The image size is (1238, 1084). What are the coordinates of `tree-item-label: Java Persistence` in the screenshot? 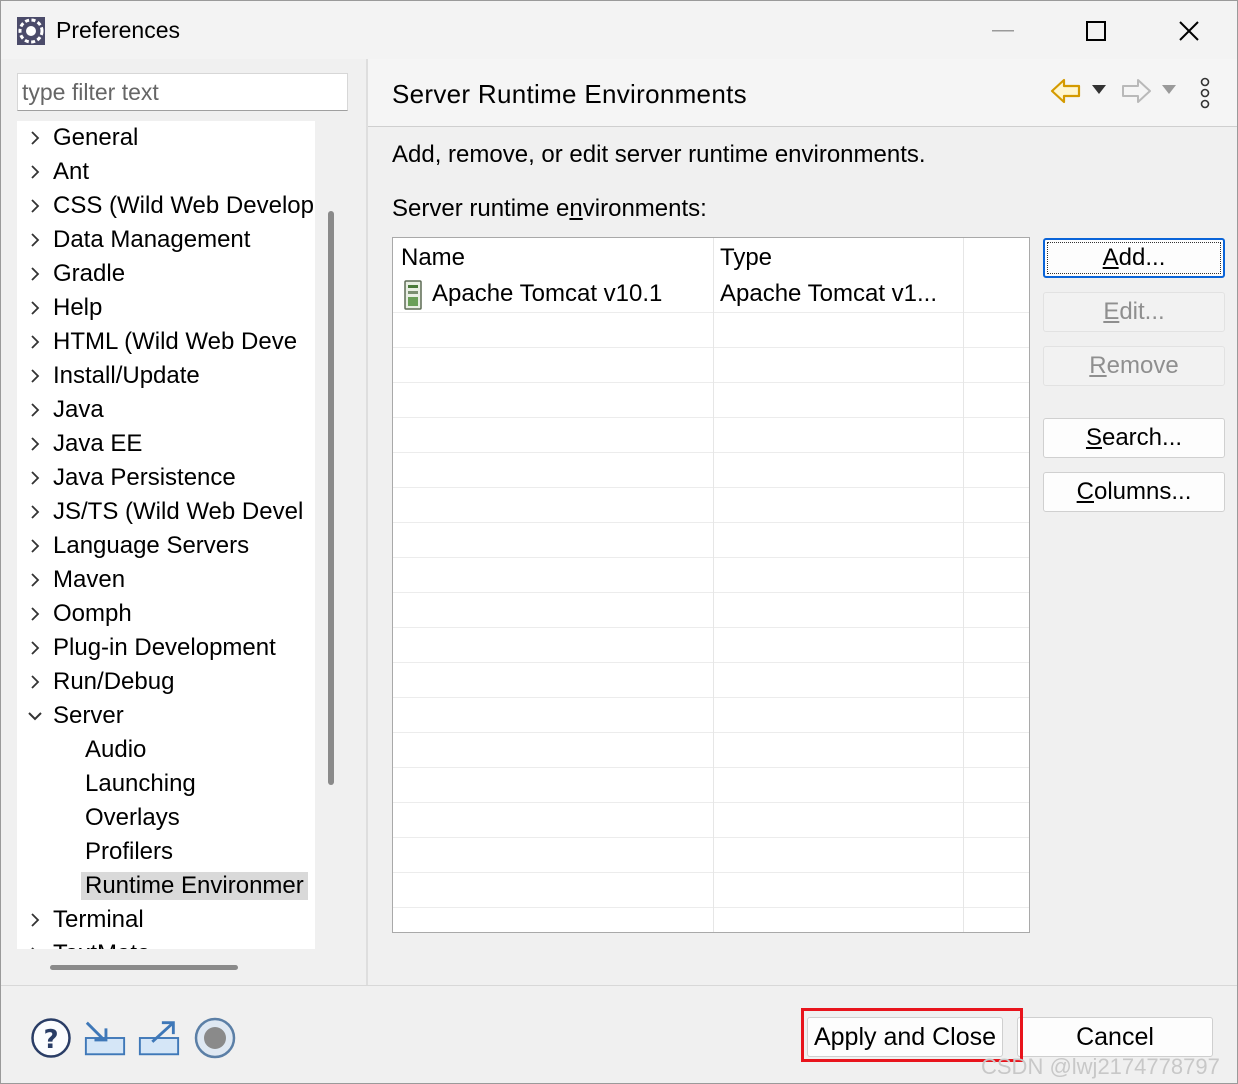 It's located at (144, 477).